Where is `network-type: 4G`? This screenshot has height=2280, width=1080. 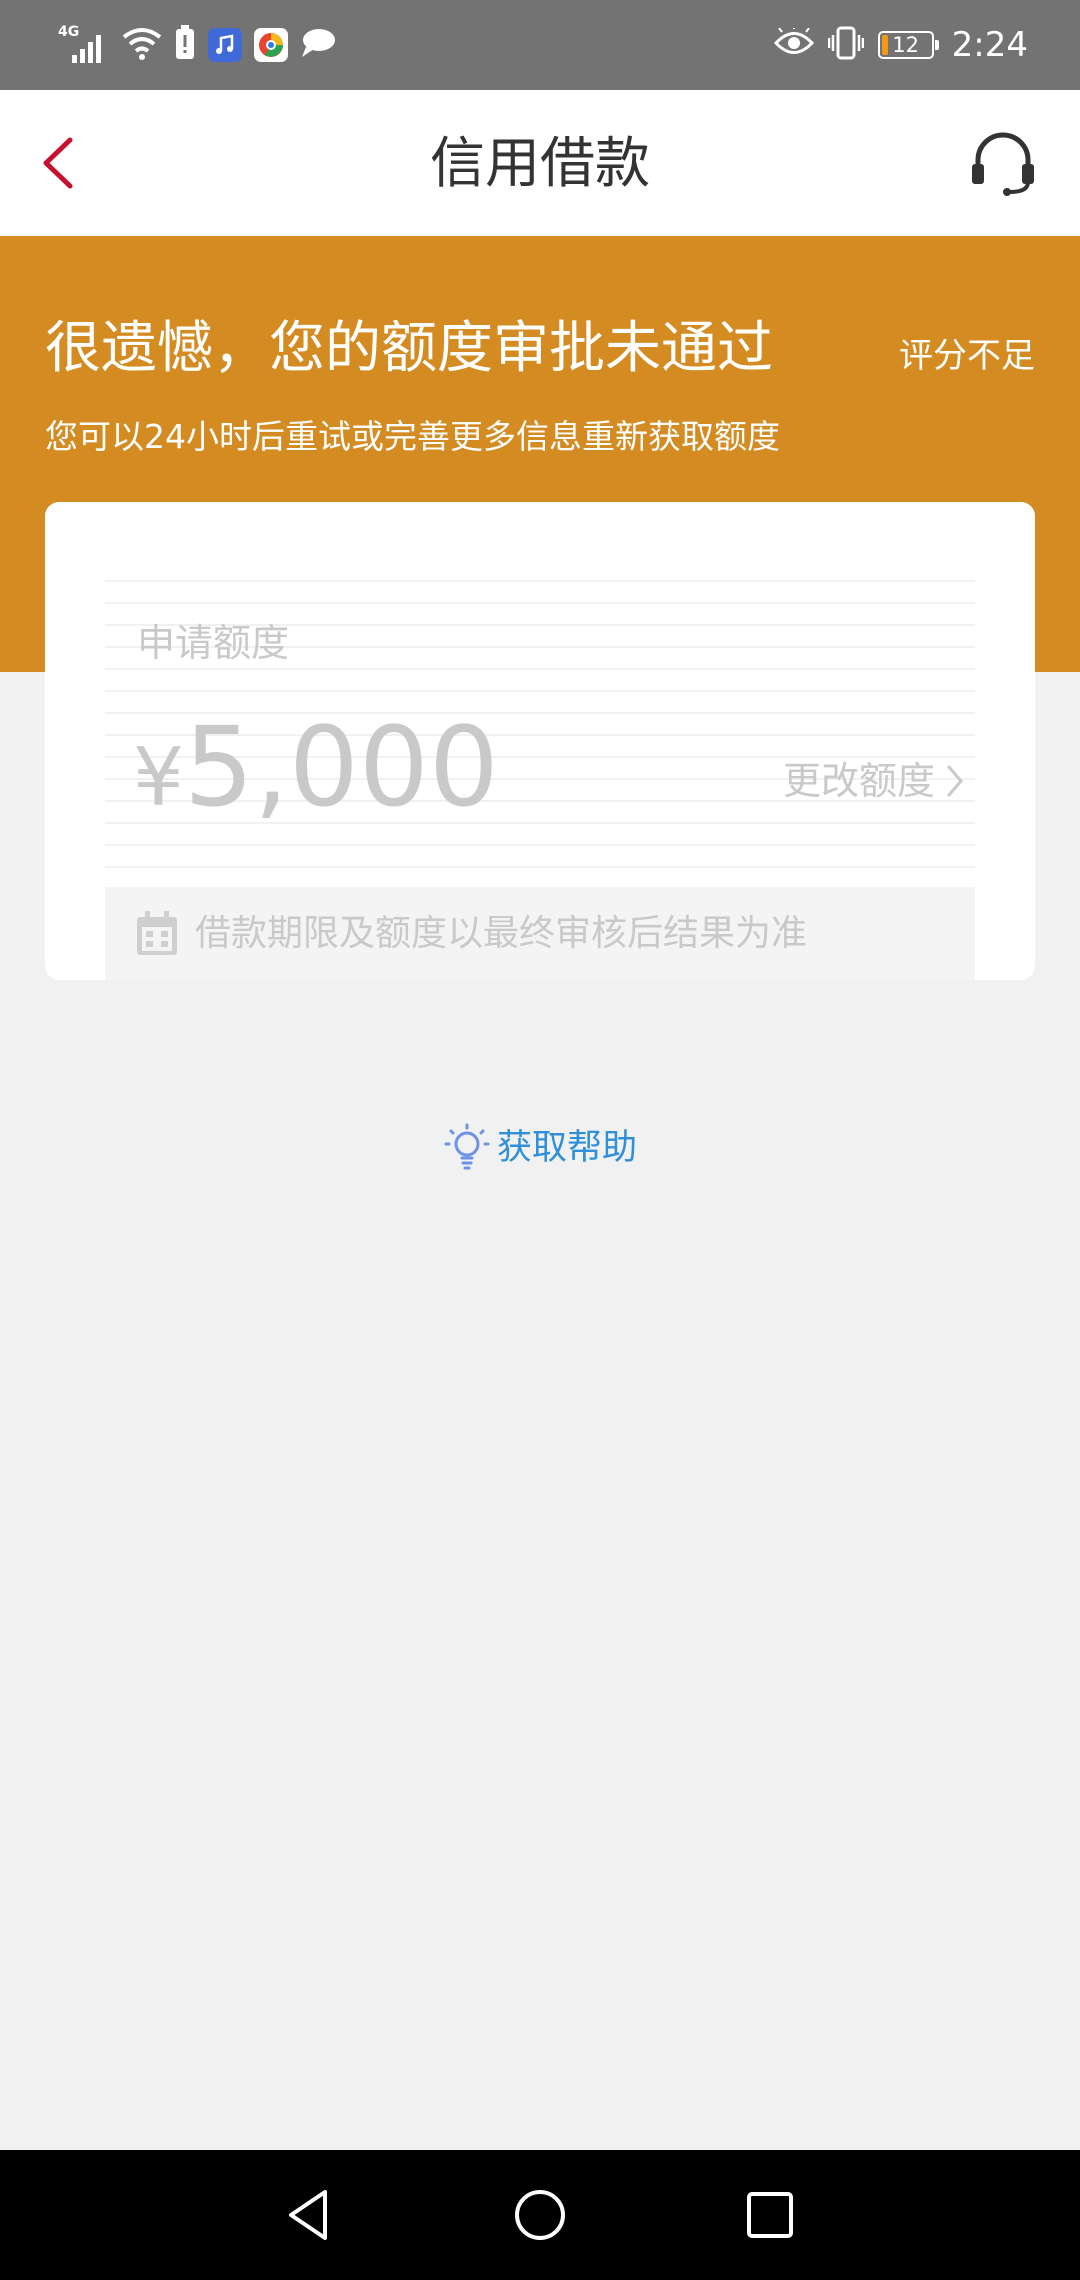 network-type: 4G is located at coordinates (69, 32).